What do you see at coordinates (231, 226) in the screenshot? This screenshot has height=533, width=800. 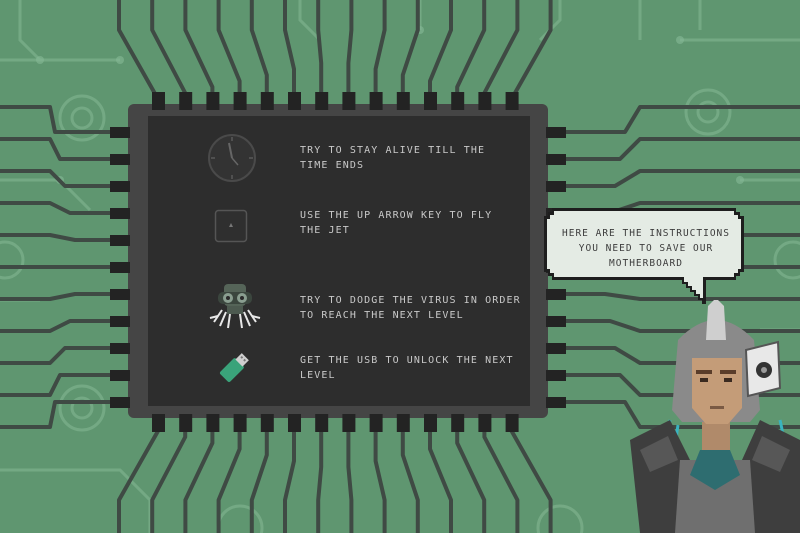 I see `up-arrow-key-icon` at bounding box center [231, 226].